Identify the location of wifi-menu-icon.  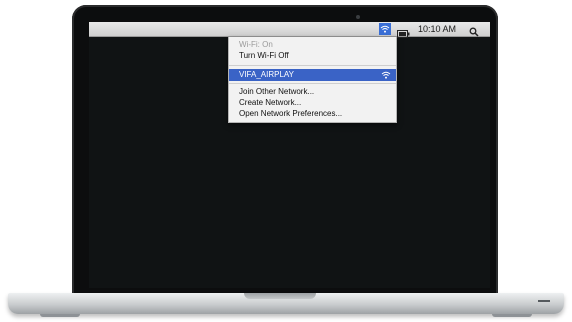
(385, 29).